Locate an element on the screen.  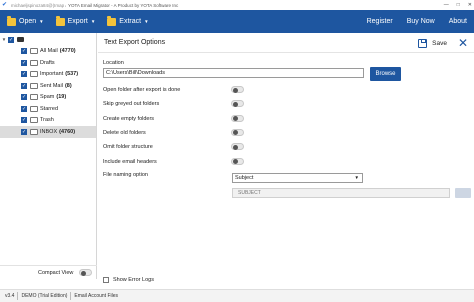
sidebar-item-all-mail: ✓ All Mail (4770) is located at coordinates (48, 52).